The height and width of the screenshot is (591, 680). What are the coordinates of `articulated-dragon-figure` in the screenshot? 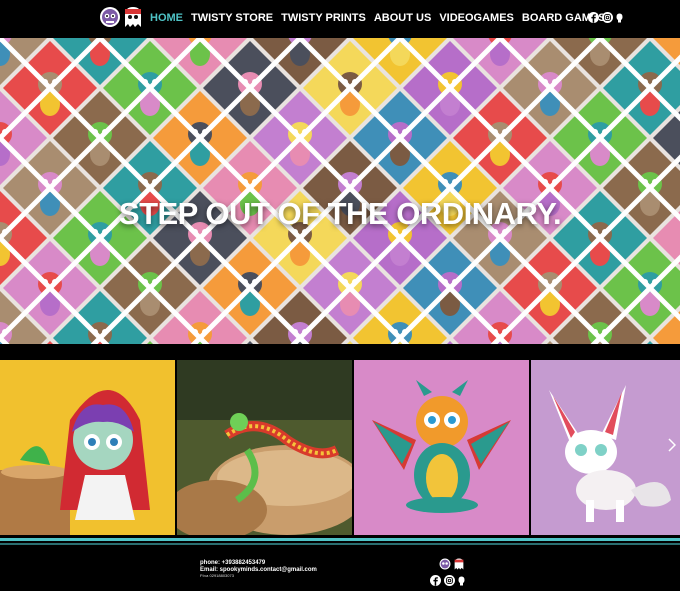 It's located at (264, 447).